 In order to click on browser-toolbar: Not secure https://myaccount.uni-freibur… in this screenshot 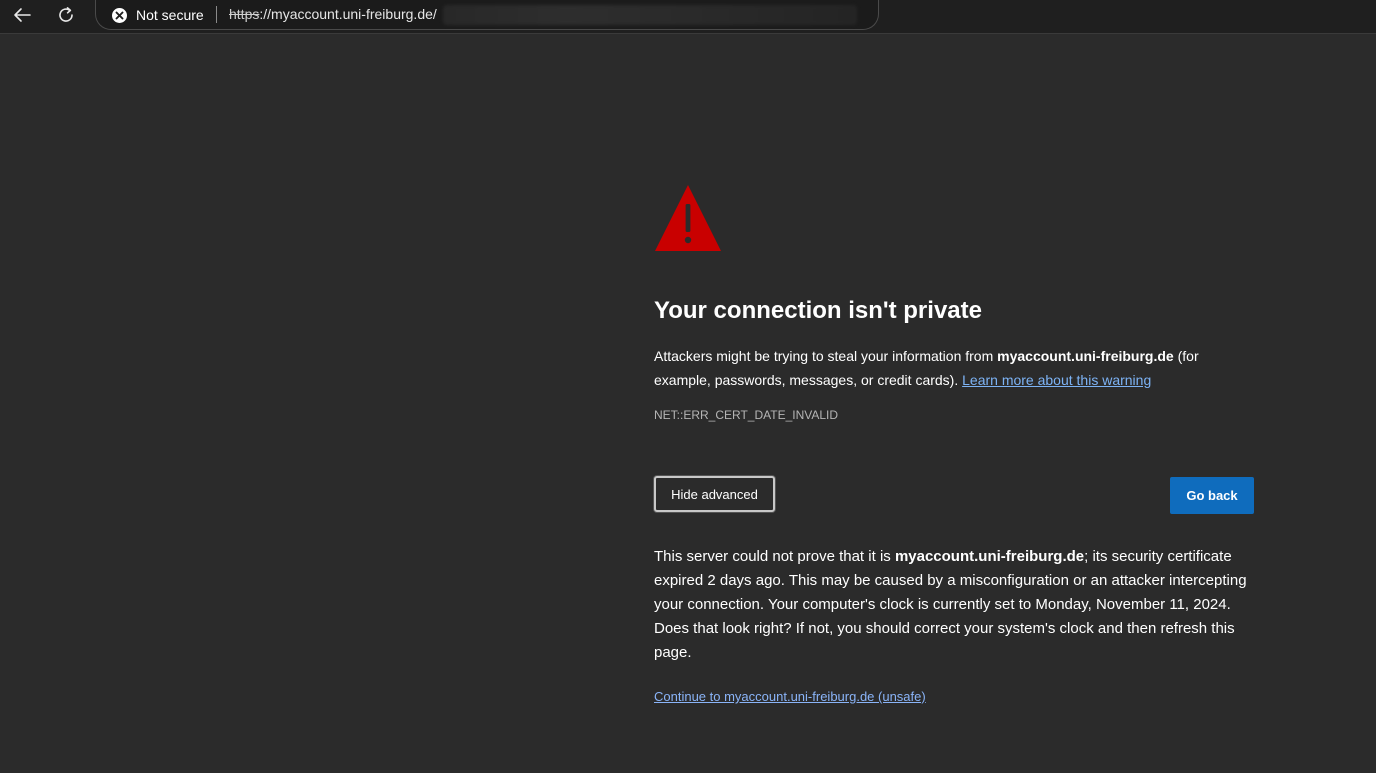, I will do `click(688, 17)`.